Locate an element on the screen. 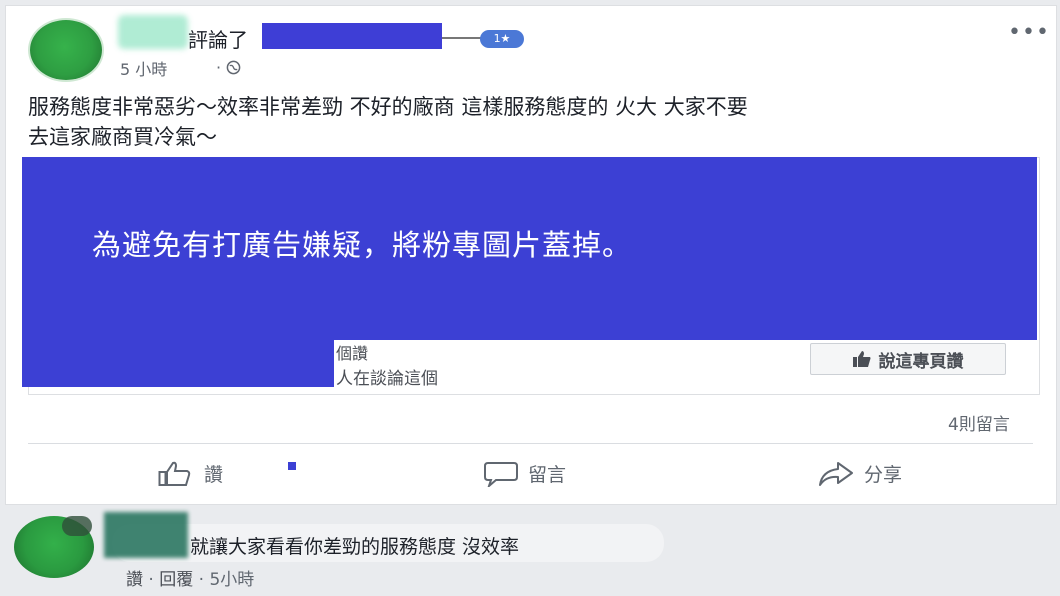 This screenshot has width=1060, height=596. page-talking-text: 人在談論這個 is located at coordinates (387, 379).